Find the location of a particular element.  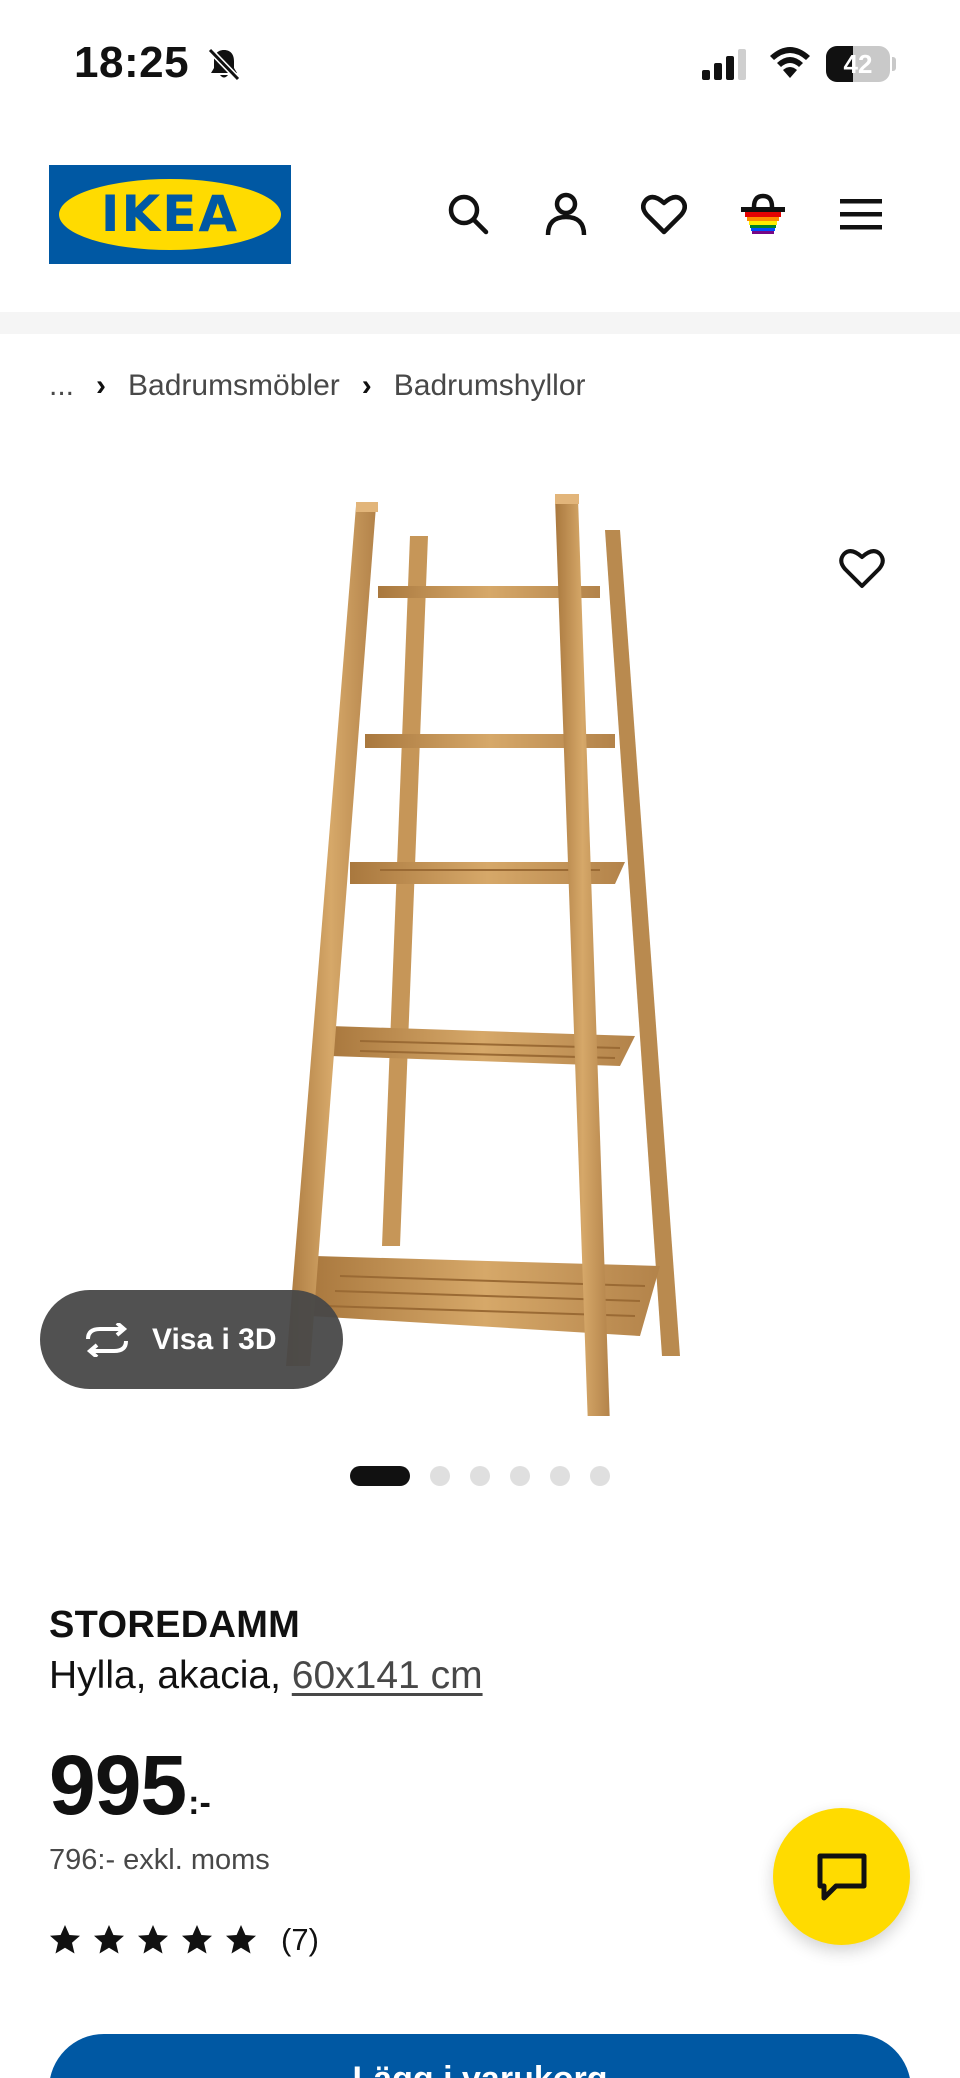

gallery-pagination is located at coordinates (480, 1476).